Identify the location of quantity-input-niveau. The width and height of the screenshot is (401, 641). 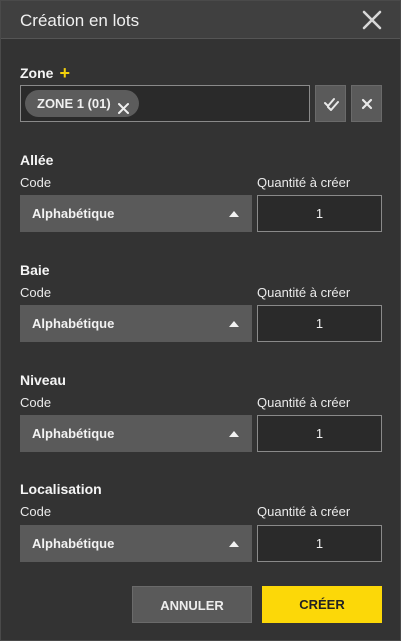
(319, 433).